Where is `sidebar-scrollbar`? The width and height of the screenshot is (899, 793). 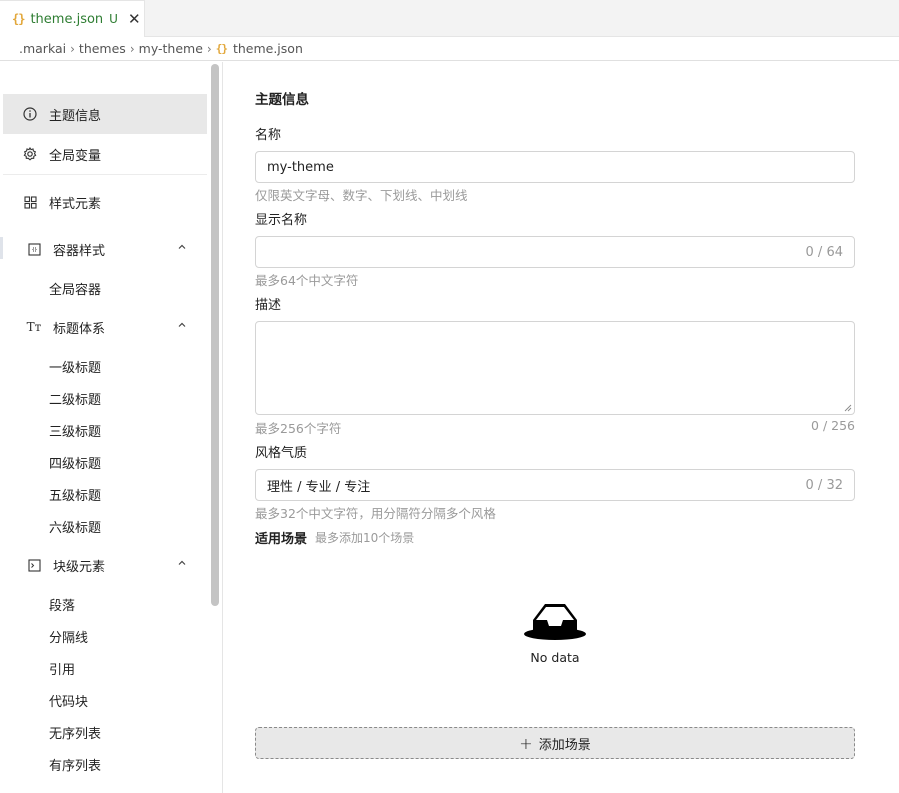 sidebar-scrollbar is located at coordinates (215, 335).